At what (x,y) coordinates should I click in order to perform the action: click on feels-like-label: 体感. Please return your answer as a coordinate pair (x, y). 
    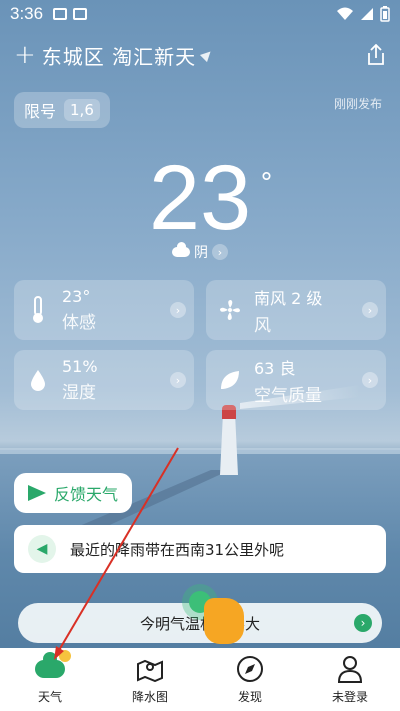
    Looking at the image, I should click on (79, 323).